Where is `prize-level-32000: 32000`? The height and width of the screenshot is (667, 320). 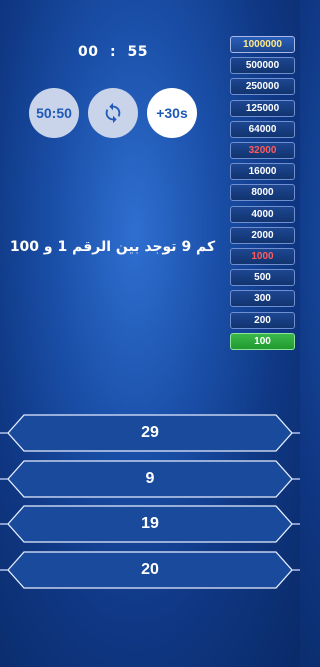 prize-level-32000: 32000 is located at coordinates (262, 150).